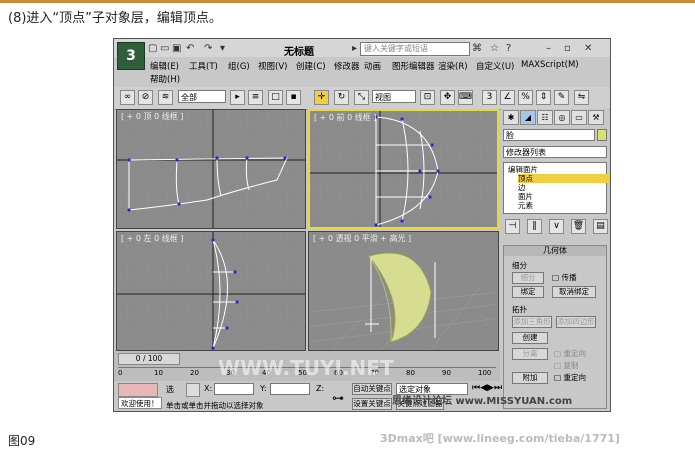 The width and height of the screenshot is (695, 453). What do you see at coordinates (152, 238) in the screenshot?
I see `viewport-left-label: [ + 0 左 0 线框 ]` at bounding box center [152, 238].